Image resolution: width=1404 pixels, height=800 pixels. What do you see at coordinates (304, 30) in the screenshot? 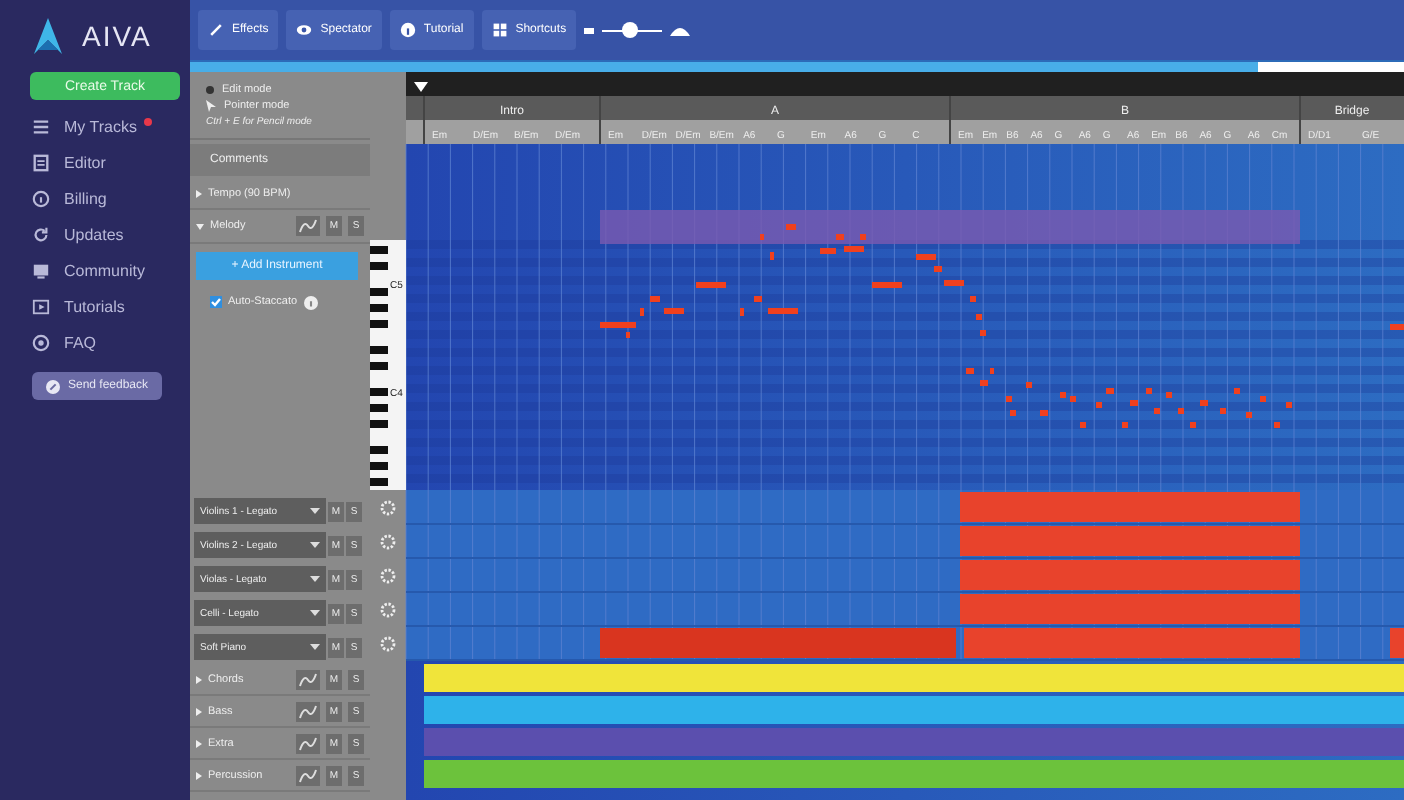
I see `eye-icon` at bounding box center [304, 30].